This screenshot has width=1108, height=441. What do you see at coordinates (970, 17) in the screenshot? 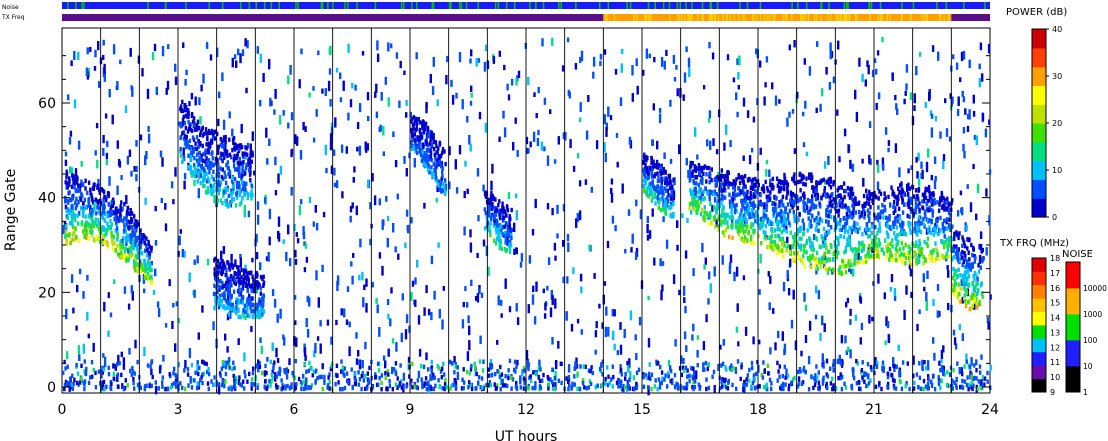
I see `tx-freq-segment` at bounding box center [970, 17].